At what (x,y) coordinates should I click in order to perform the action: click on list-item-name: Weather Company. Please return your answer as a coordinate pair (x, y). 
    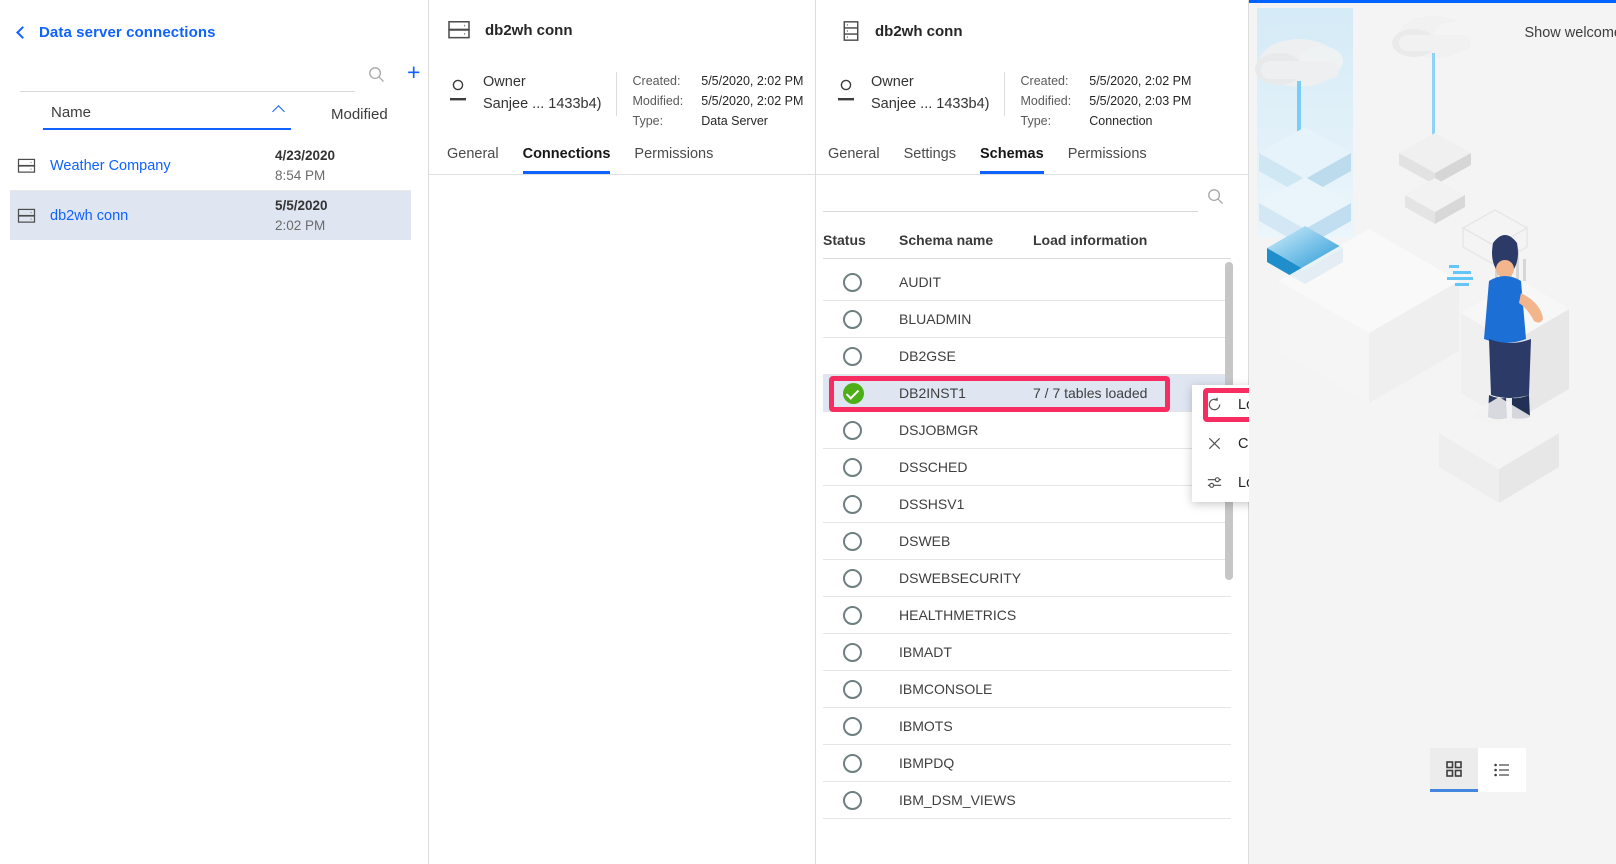
    Looking at the image, I should click on (110, 165).